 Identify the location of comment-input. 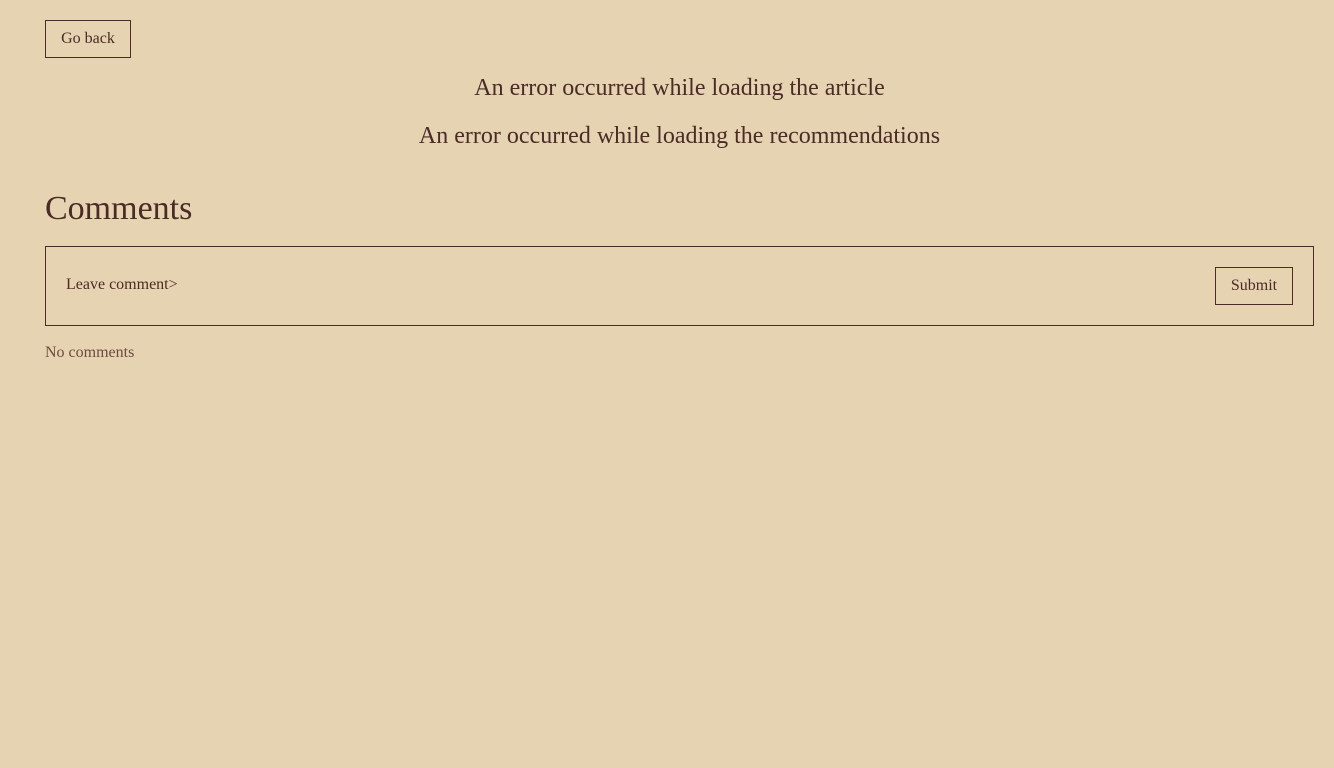
(712, 287).